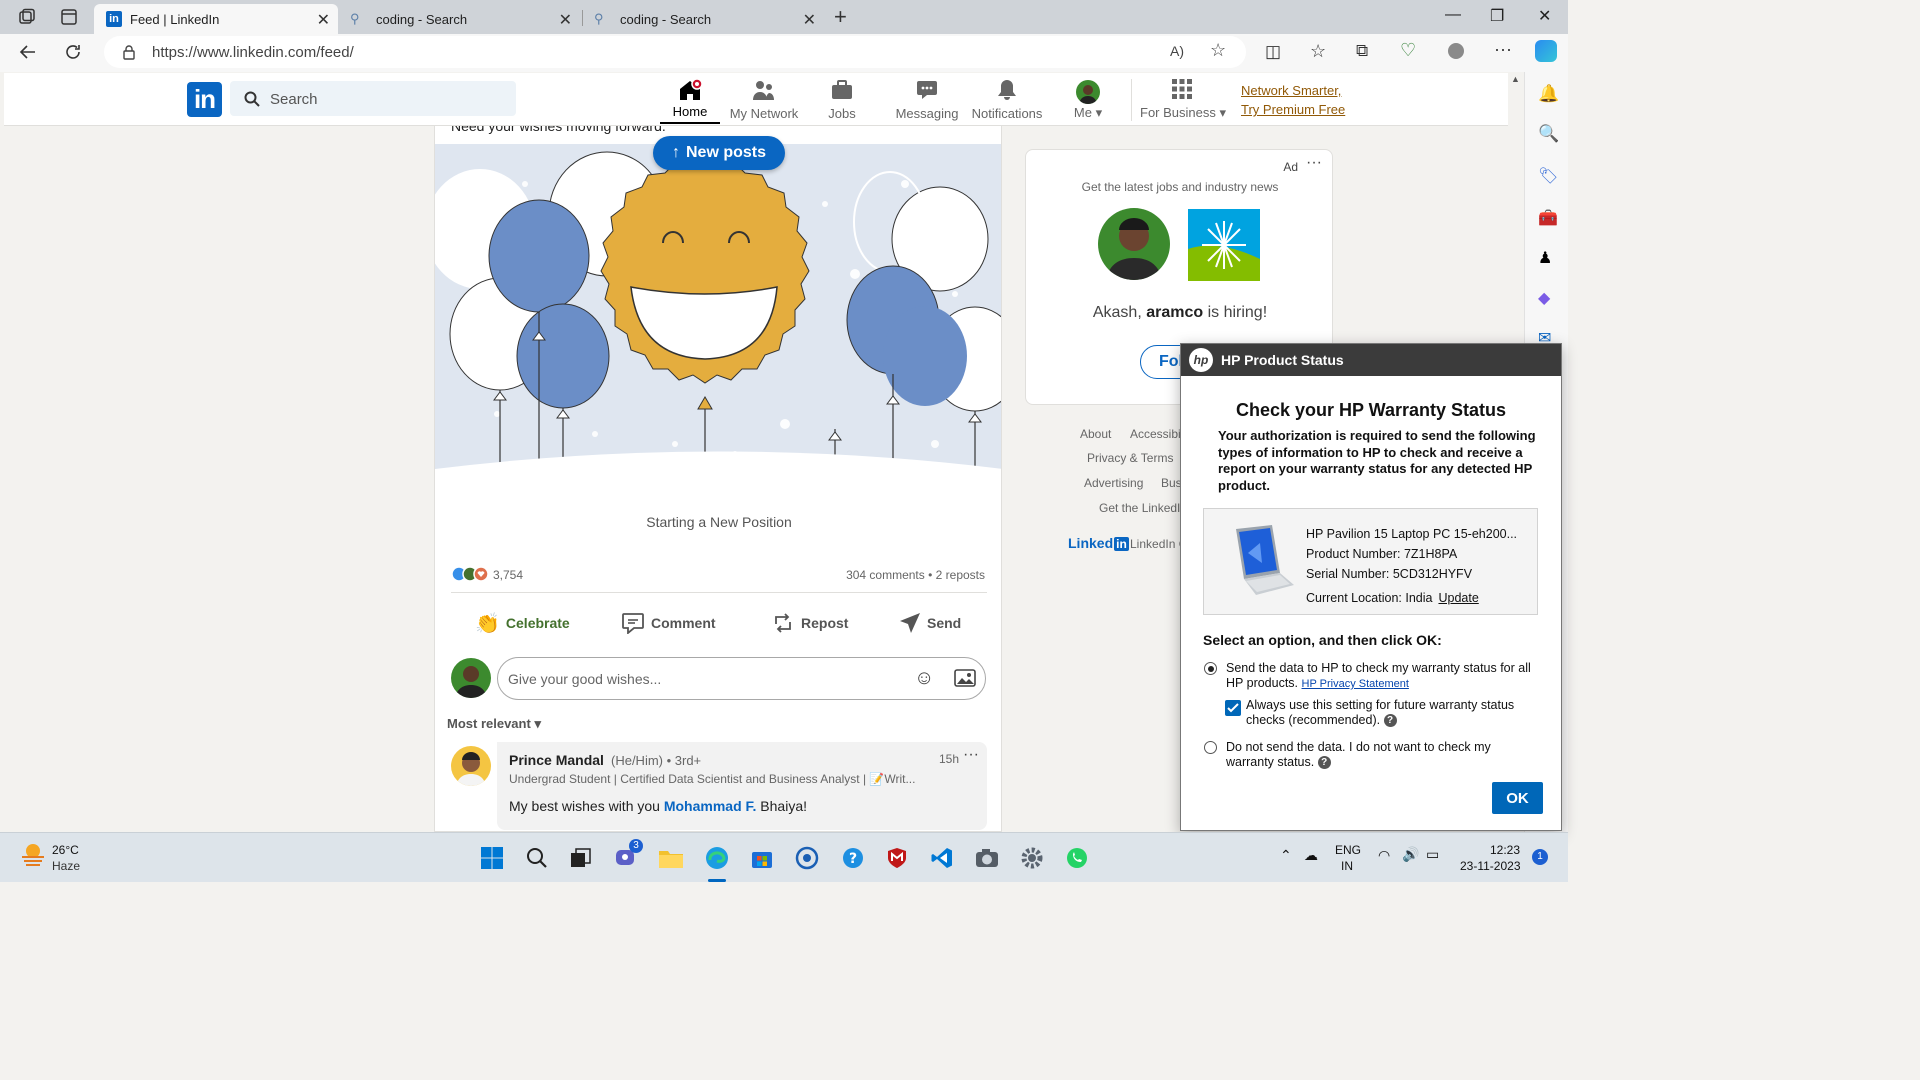 The image size is (1920, 1080). What do you see at coordinates (1548, 94) in the screenshot?
I see `bell-icon: 🔔` at bounding box center [1548, 94].